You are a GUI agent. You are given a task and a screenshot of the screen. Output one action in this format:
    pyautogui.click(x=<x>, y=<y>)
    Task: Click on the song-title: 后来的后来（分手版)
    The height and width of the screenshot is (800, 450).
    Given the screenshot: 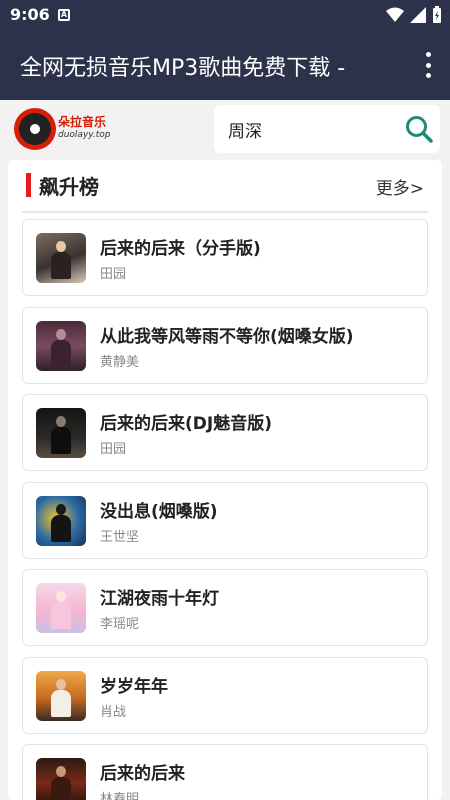 What is the action you would take?
    pyautogui.click(x=180, y=249)
    